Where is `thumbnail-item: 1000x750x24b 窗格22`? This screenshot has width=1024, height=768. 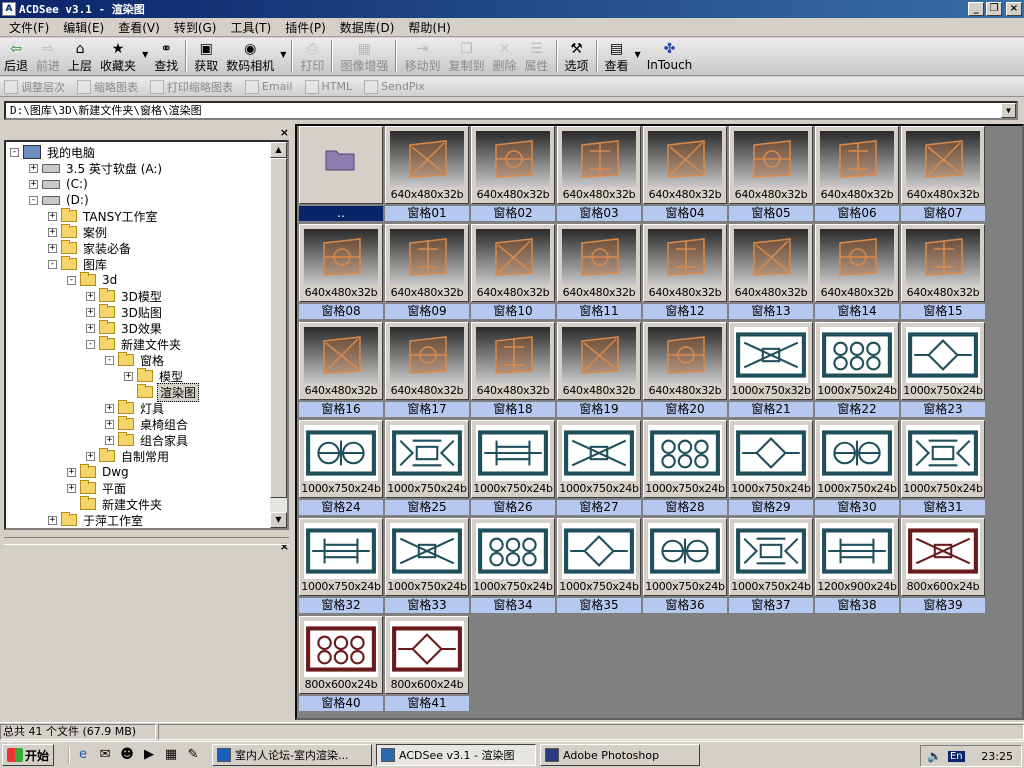 thumbnail-item: 1000x750x24b 窗格22 is located at coordinates (857, 370).